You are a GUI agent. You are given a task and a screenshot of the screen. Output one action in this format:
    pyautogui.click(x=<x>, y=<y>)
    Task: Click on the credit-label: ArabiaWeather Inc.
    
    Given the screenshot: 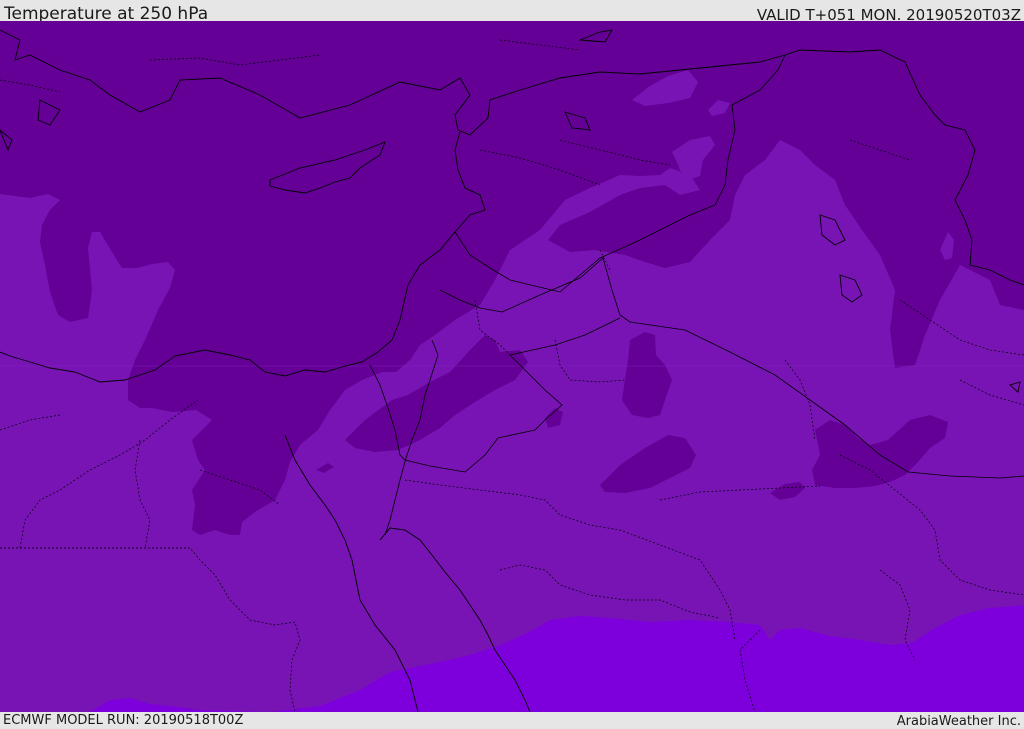 What is the action you would take?
    pyautogui.click(x=958, y=721)
    